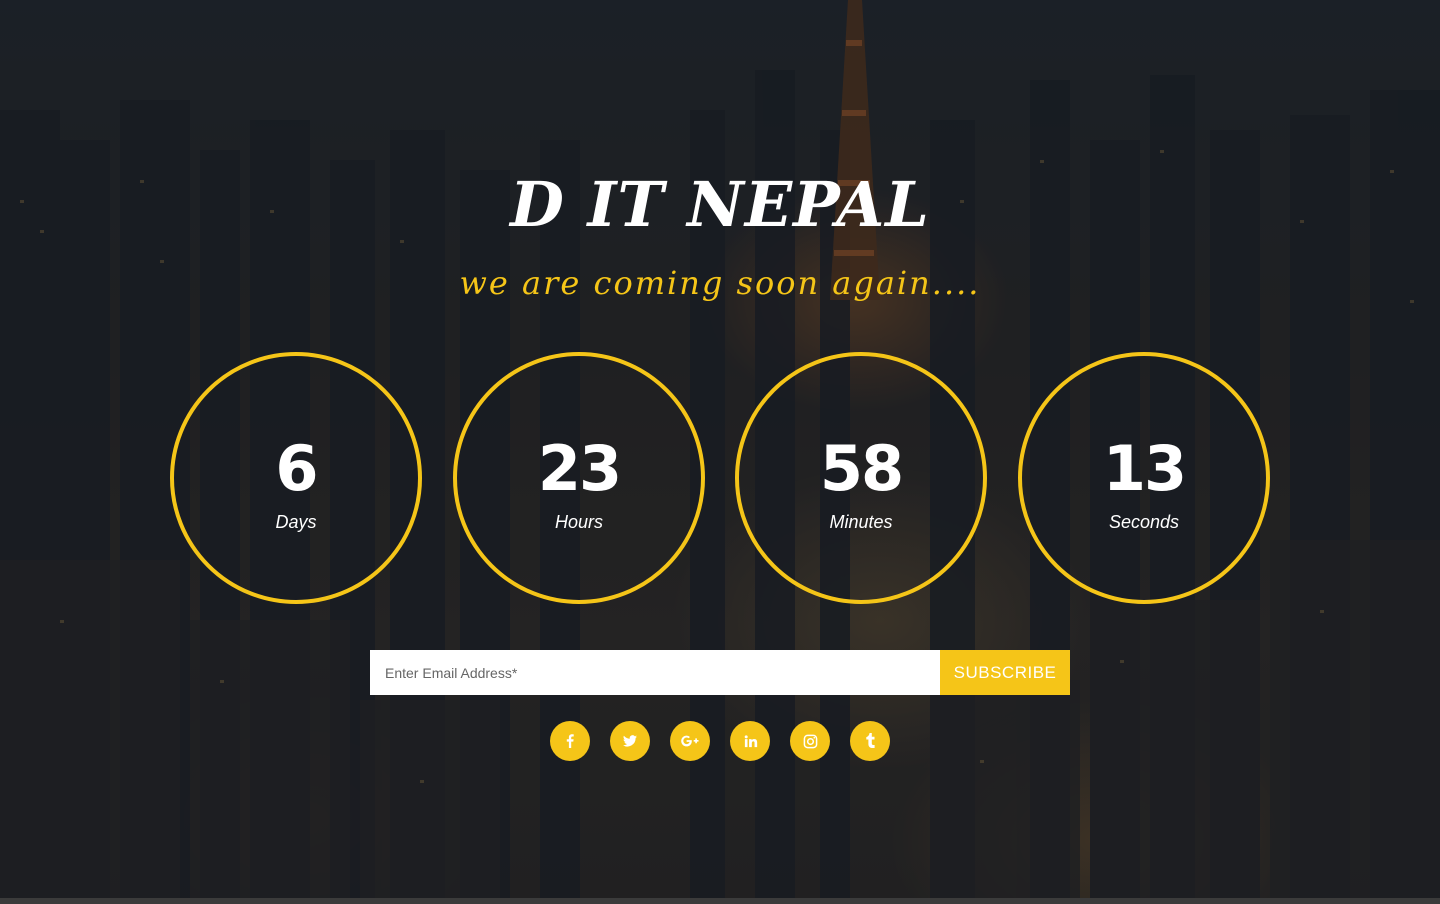 The image size is (1440, 904). Describe the element at coordinates (861, 522) in the screenshot. I see `countdown-minutes-label: Minutes` at that location.